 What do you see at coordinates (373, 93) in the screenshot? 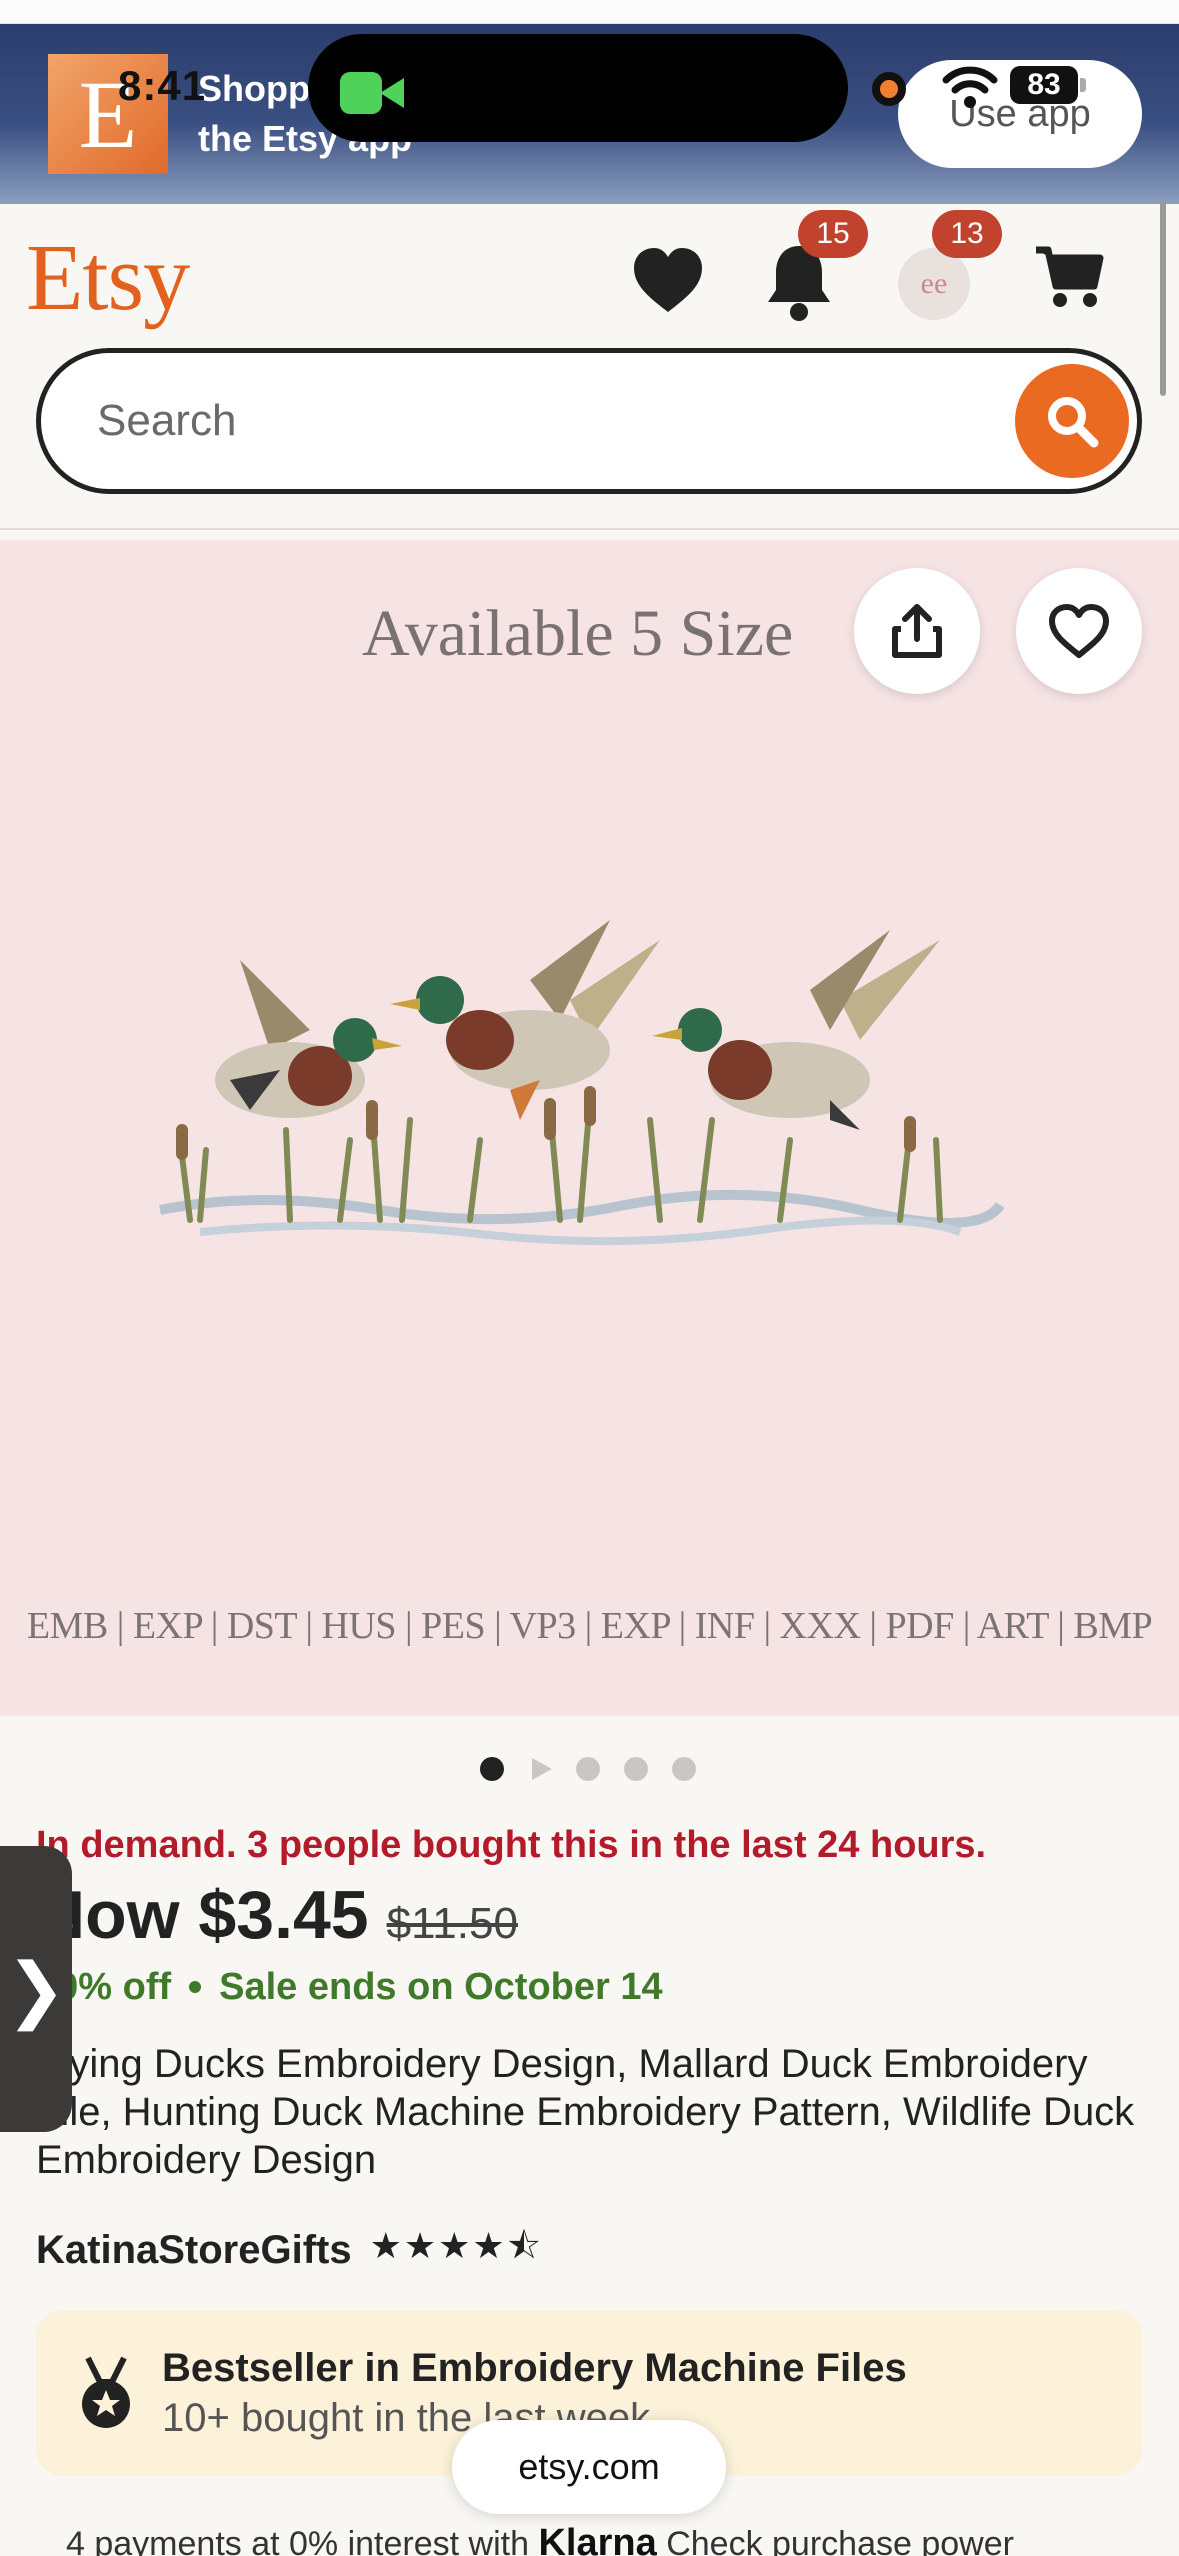
I see `facetime-camera-icon` at bounding box center [373, 93].